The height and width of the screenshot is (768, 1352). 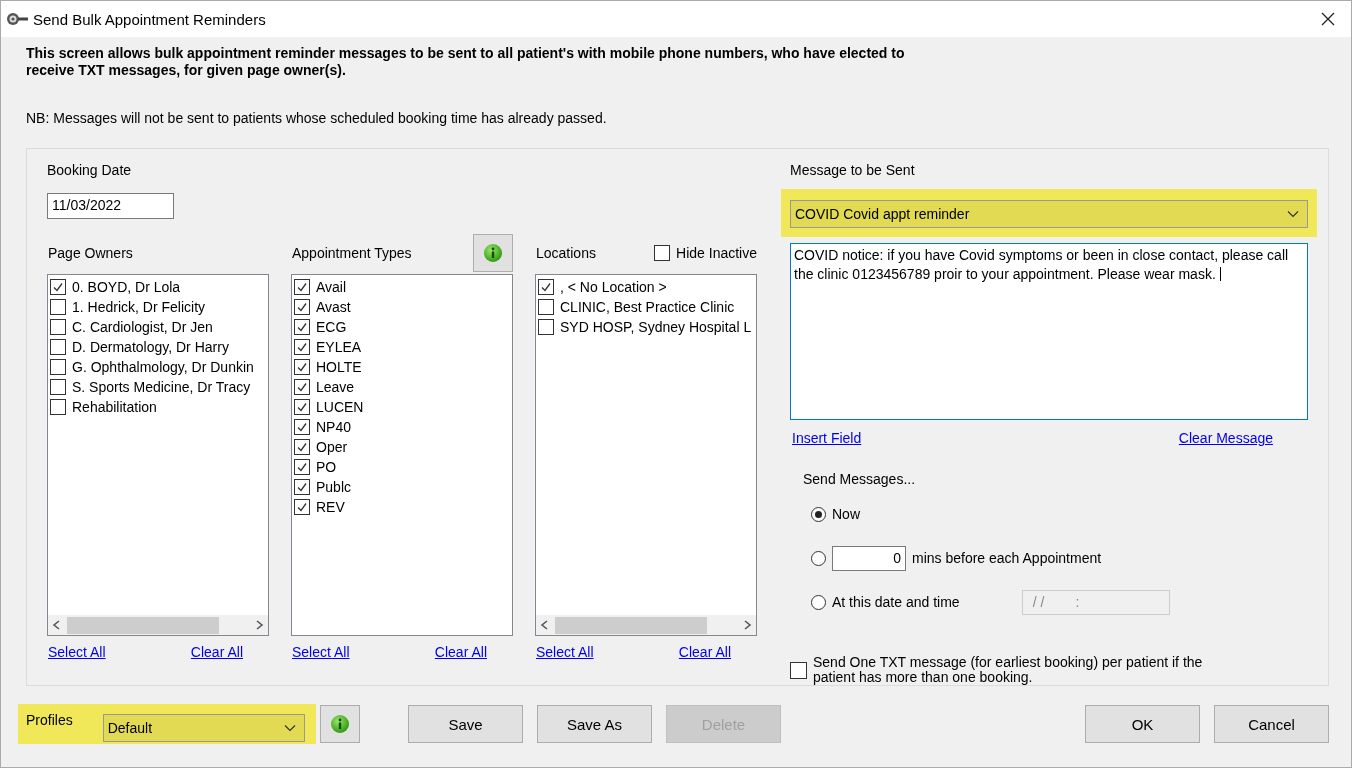 What do you see at coordinates (150, 347) in the screenshot?
I see `list-item: D. Dermatology, Dr Harry` at bounding box center [150, 347].